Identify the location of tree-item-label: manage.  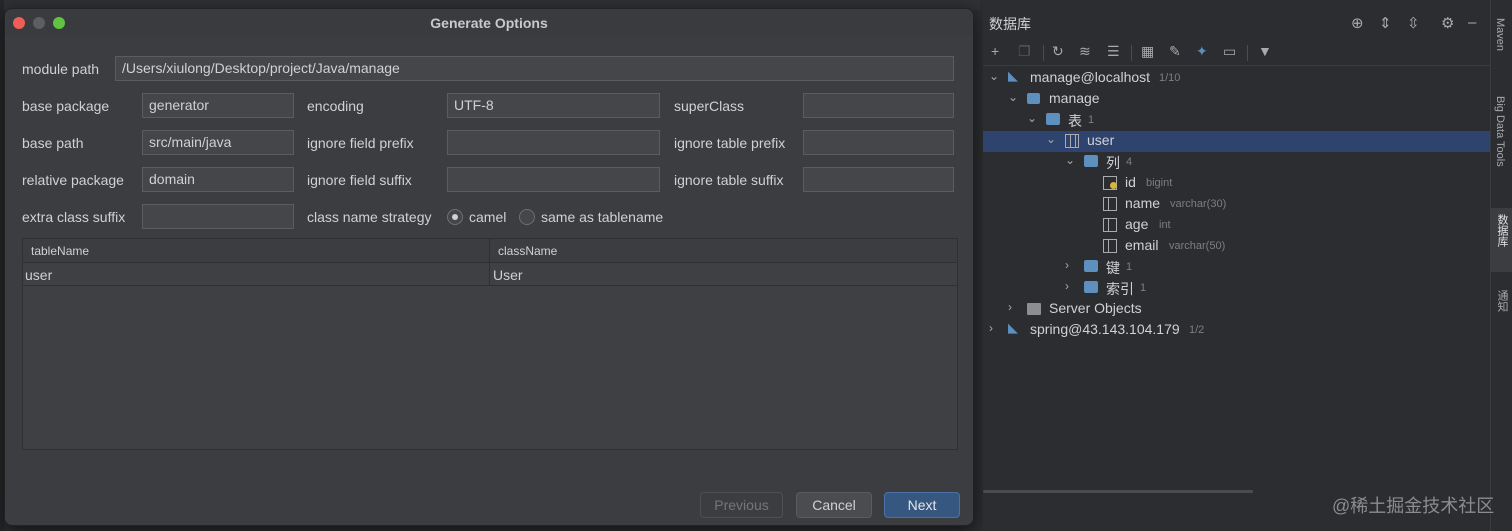
(1074, 98).